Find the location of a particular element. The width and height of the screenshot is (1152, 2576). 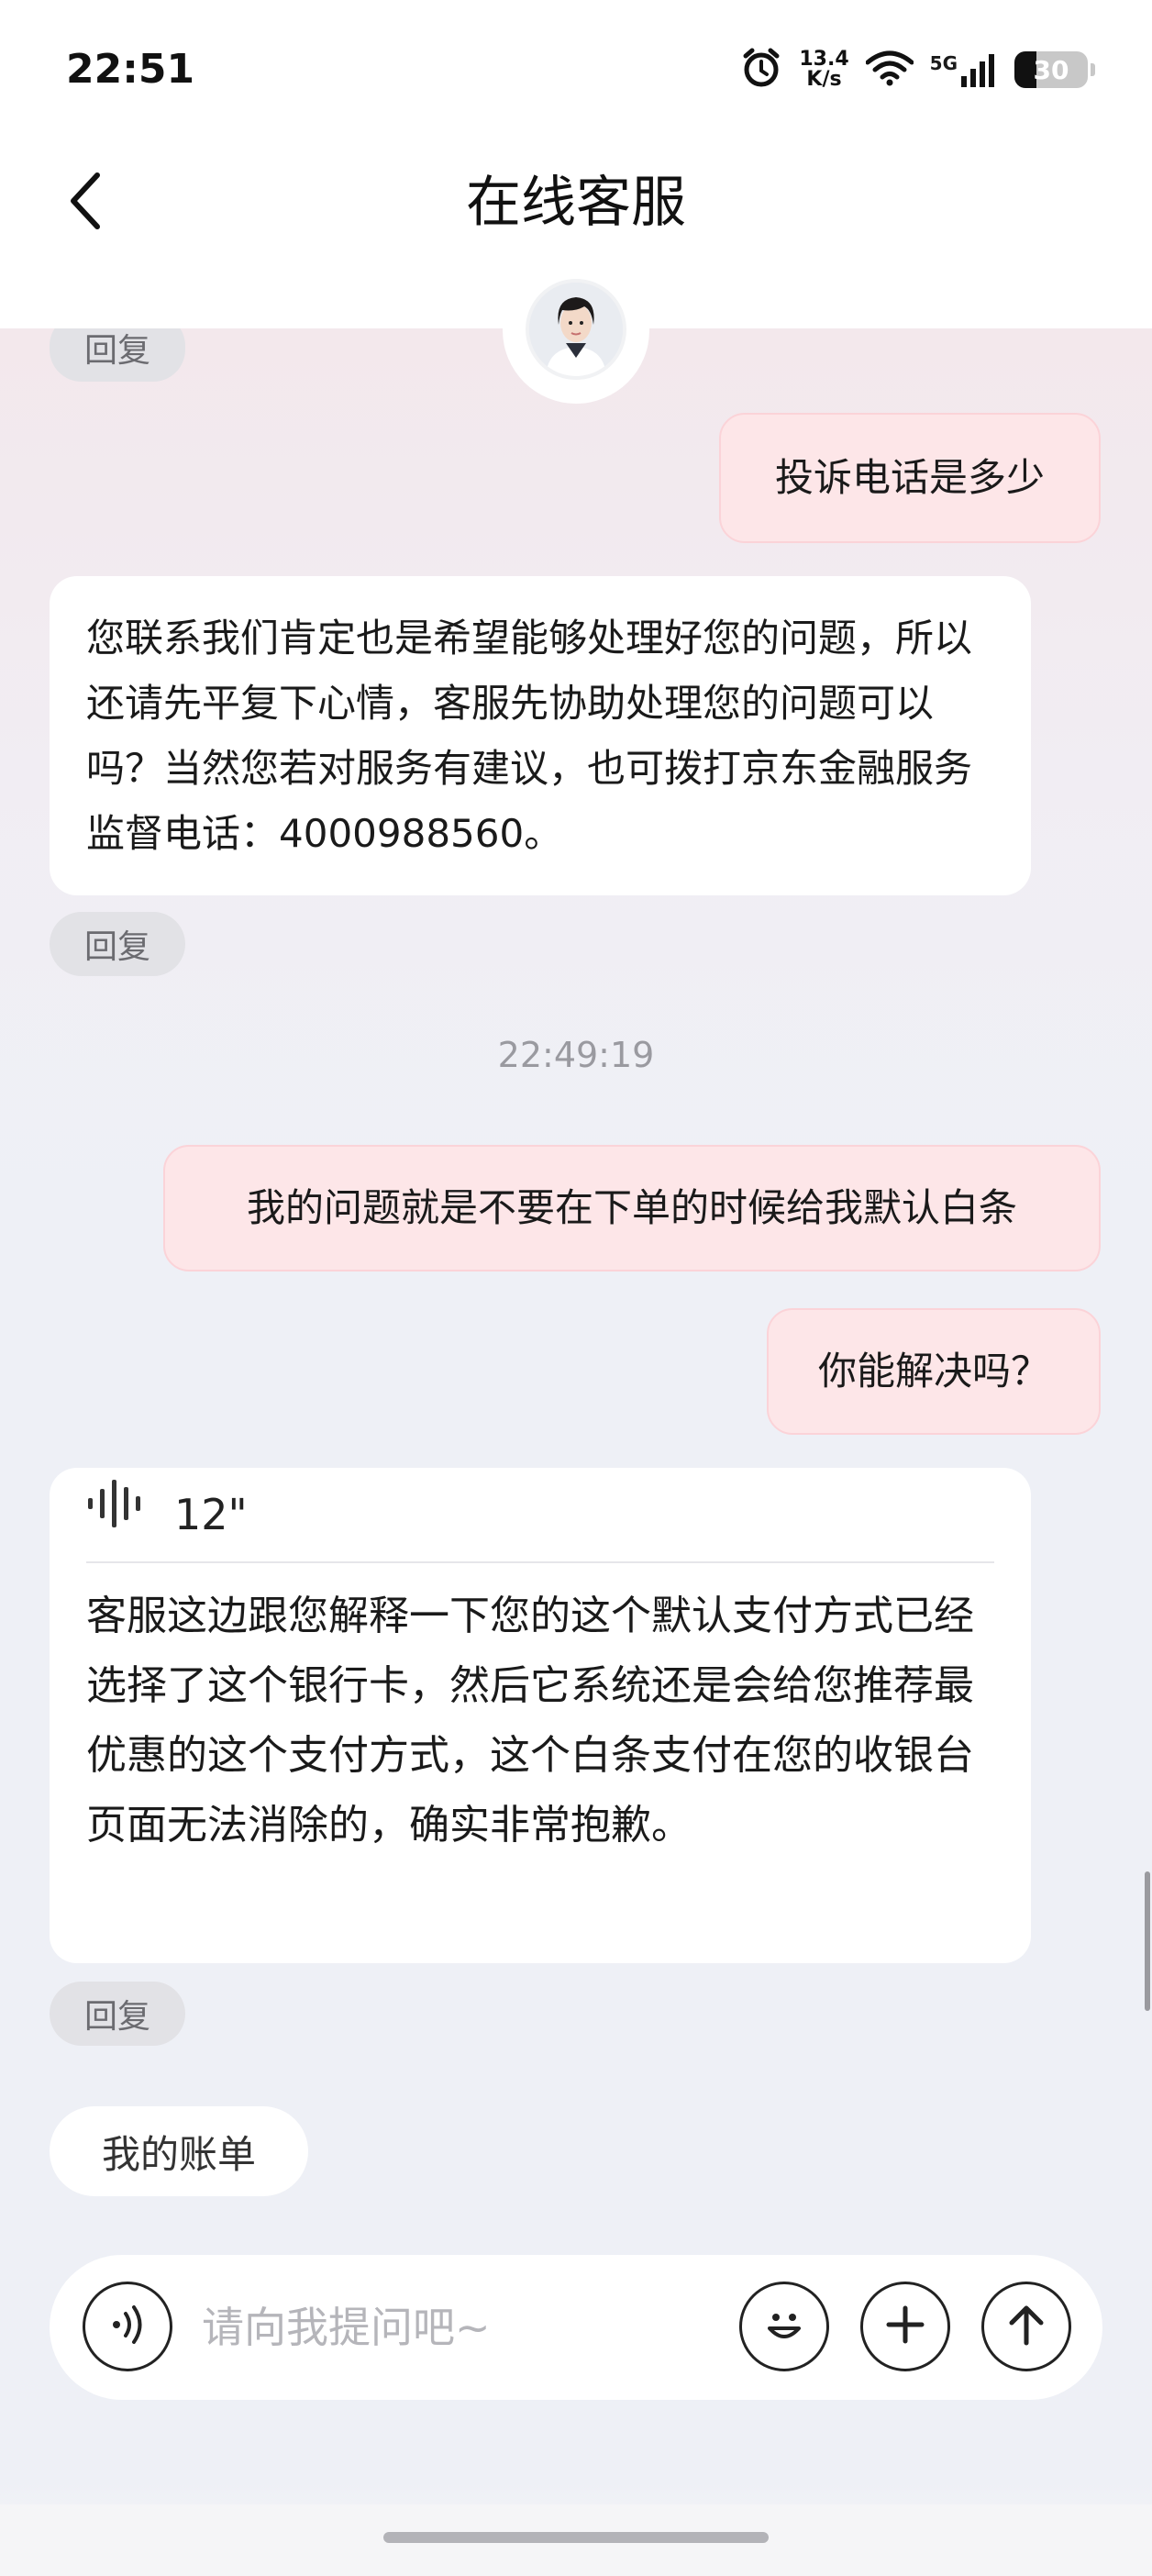

user-message-text: 投诉电话是多少 is located at coordinates (909, 477).